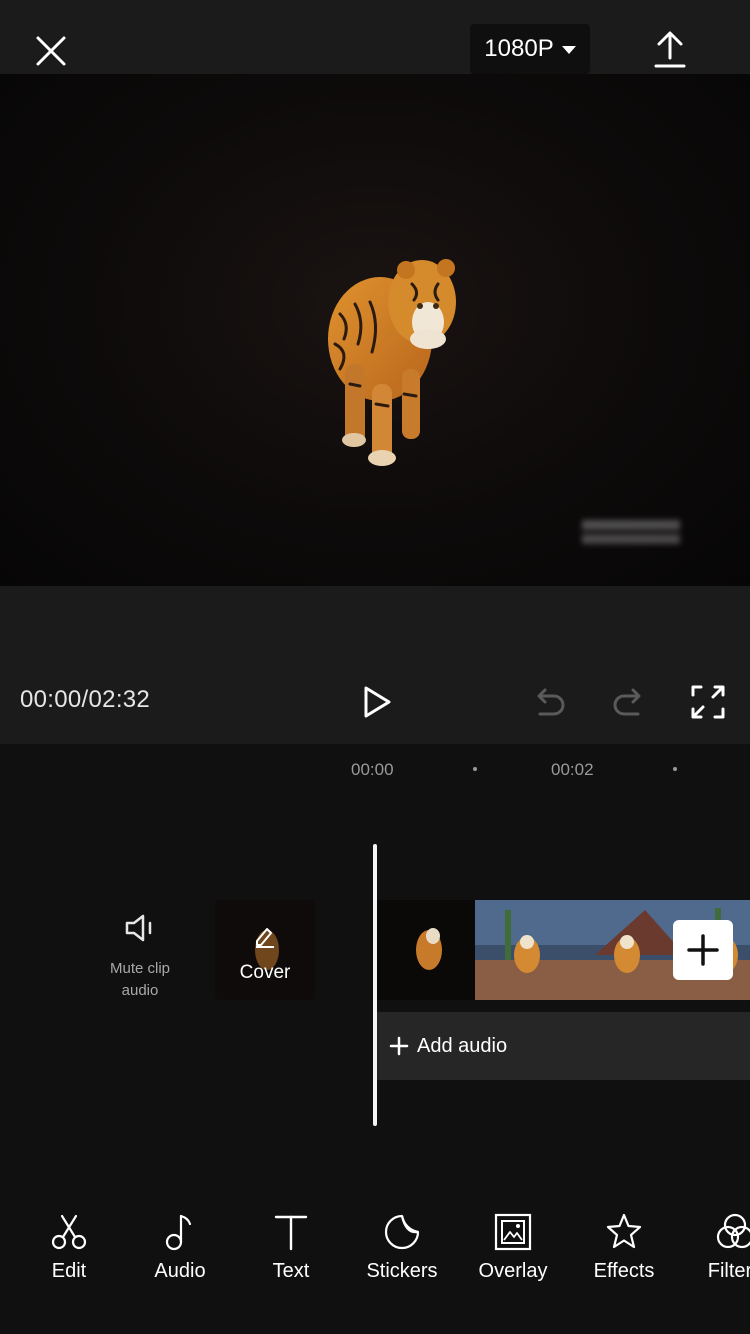 This screenshot has width=750, height=1334. Describe the element at coordinates (568, 50) in the screenshot. I see `chevron-down-icon` at that location.